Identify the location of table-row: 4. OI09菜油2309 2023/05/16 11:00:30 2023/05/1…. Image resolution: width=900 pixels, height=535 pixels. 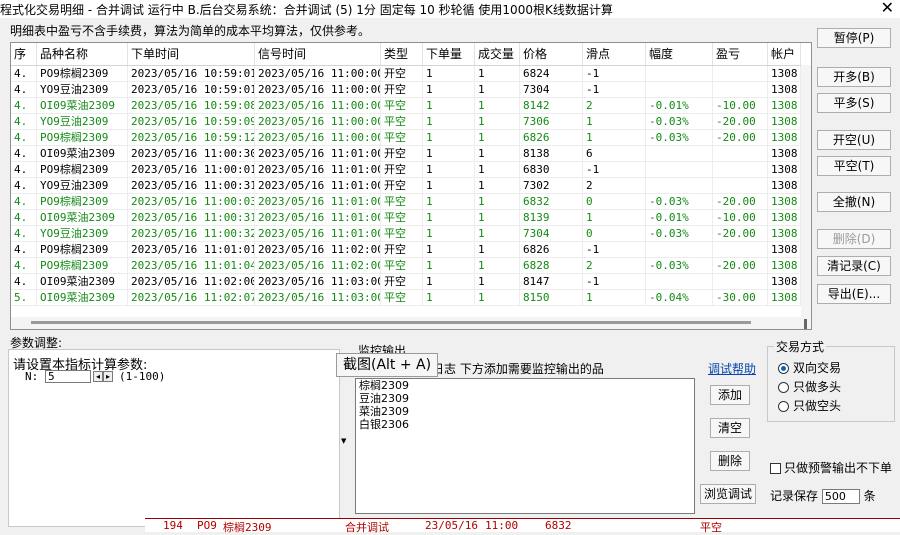
(411, 154).